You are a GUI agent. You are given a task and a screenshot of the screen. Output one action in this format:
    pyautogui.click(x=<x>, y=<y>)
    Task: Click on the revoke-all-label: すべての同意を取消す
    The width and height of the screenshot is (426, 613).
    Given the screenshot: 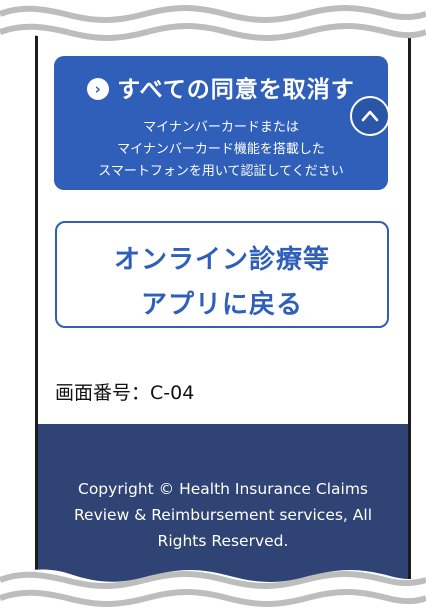 What is the action you would take?
    pyautogui.click(x=236, y=90)
    